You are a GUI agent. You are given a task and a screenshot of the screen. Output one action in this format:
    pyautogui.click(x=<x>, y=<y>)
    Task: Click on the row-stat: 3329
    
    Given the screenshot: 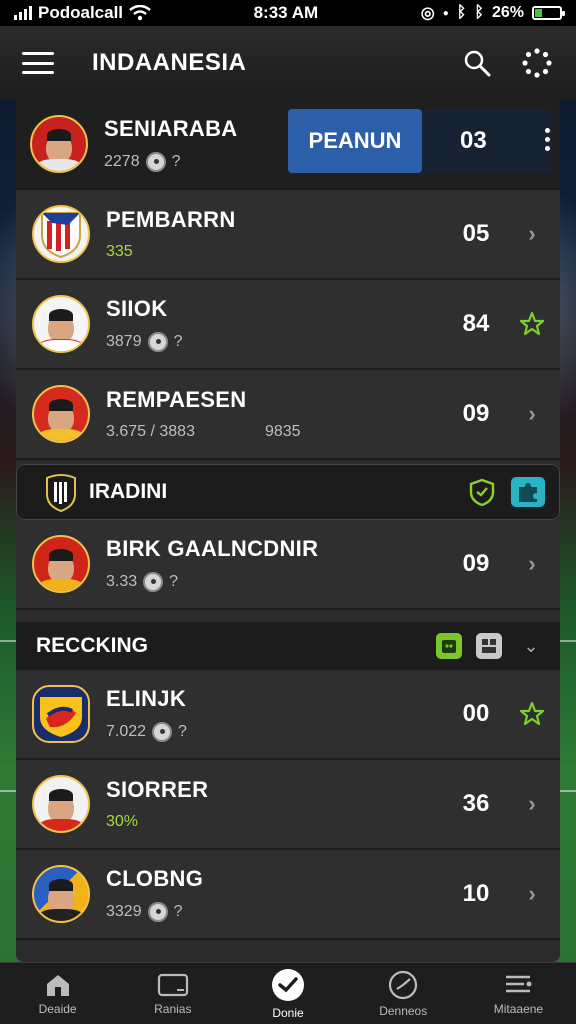 What is the action you would take?
    pyautogui.click(x=124, y=911)
    